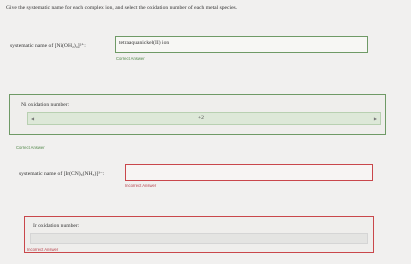  What do you see at coordinates (45, 105) in the screenshot?
I see `q2-label: Ni oxidation number:` at bounding box center [45, 105].